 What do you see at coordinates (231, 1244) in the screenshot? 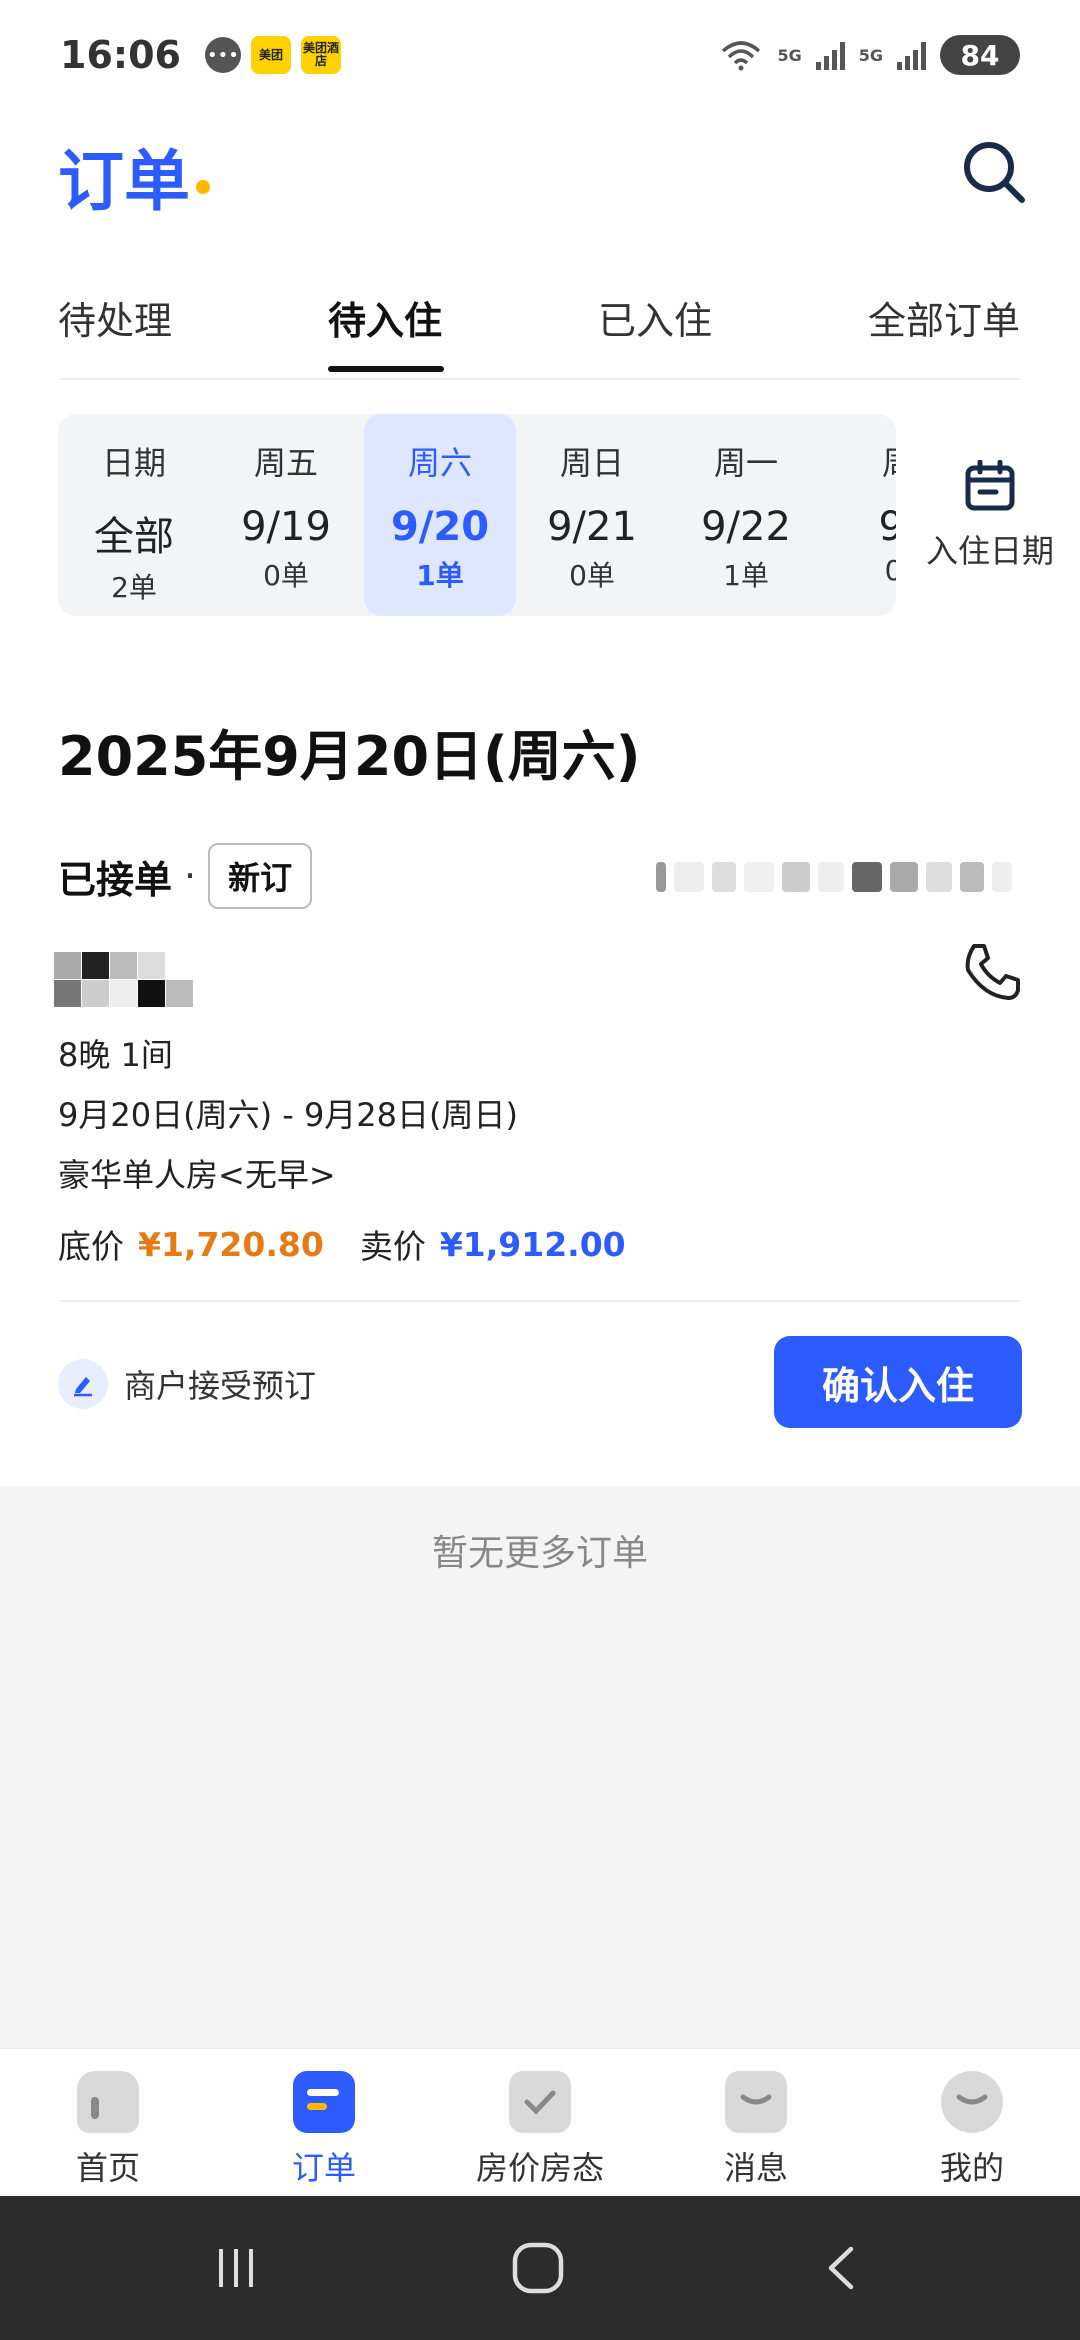
I see `base-price-value: ¥1,720.80` at bounding box center [231, 1244].